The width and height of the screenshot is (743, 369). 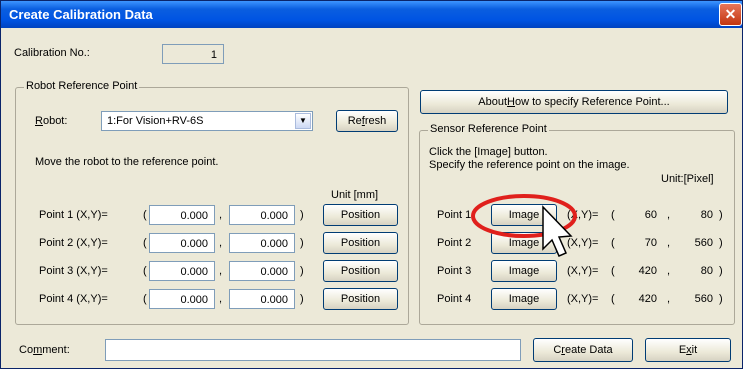 What do you see at coordinates (355, 195) in the screenshot?
I see `robot-unit-label: Unit [mm]` at bounding box center [355, 195].